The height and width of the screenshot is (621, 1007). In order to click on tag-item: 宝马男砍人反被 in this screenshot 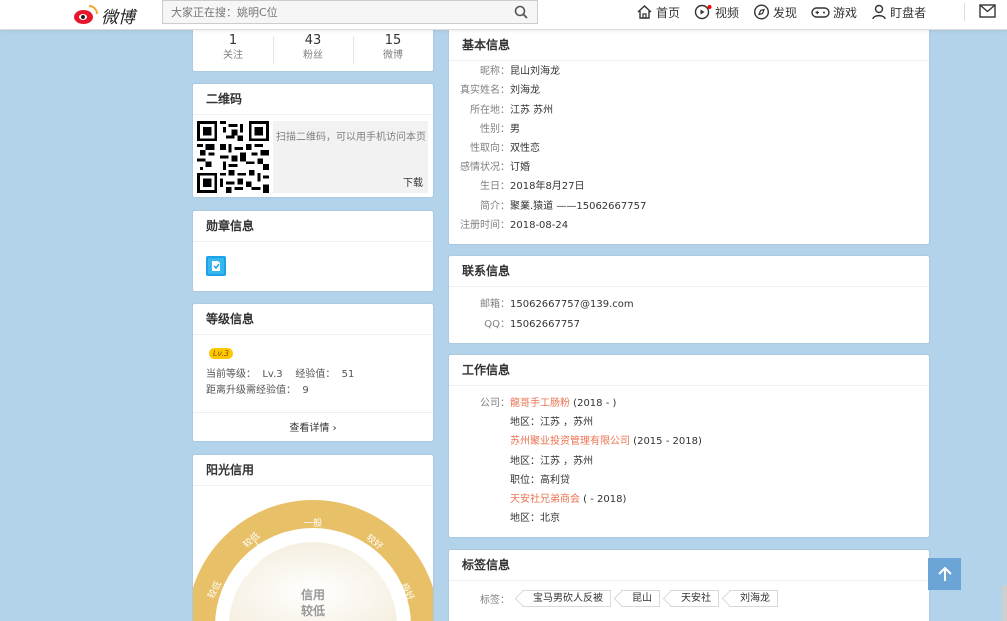, I will do `click(566, 598)`.